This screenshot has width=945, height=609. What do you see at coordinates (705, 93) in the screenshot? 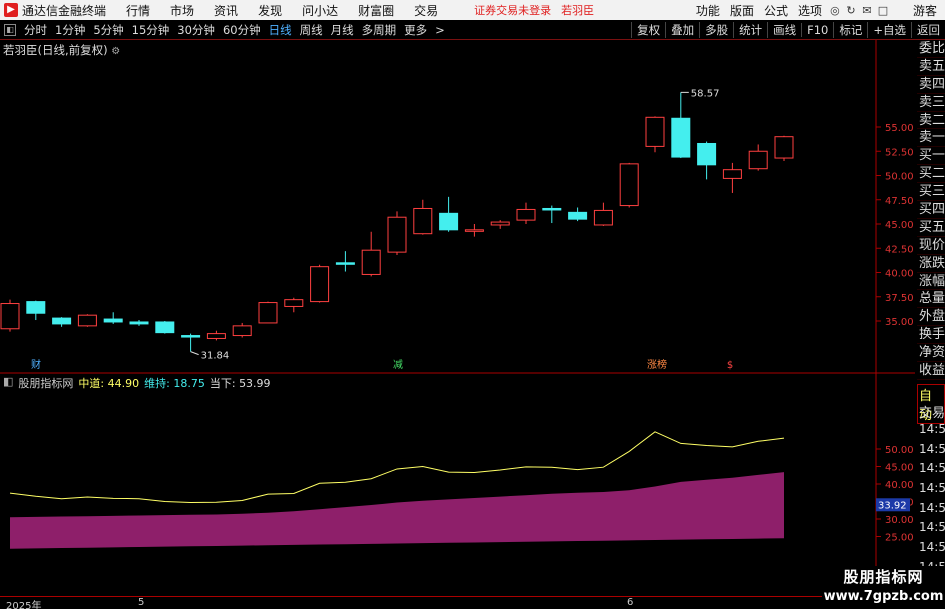
I see `high-mark-label: 58.57` at bounding box center [705, 93].